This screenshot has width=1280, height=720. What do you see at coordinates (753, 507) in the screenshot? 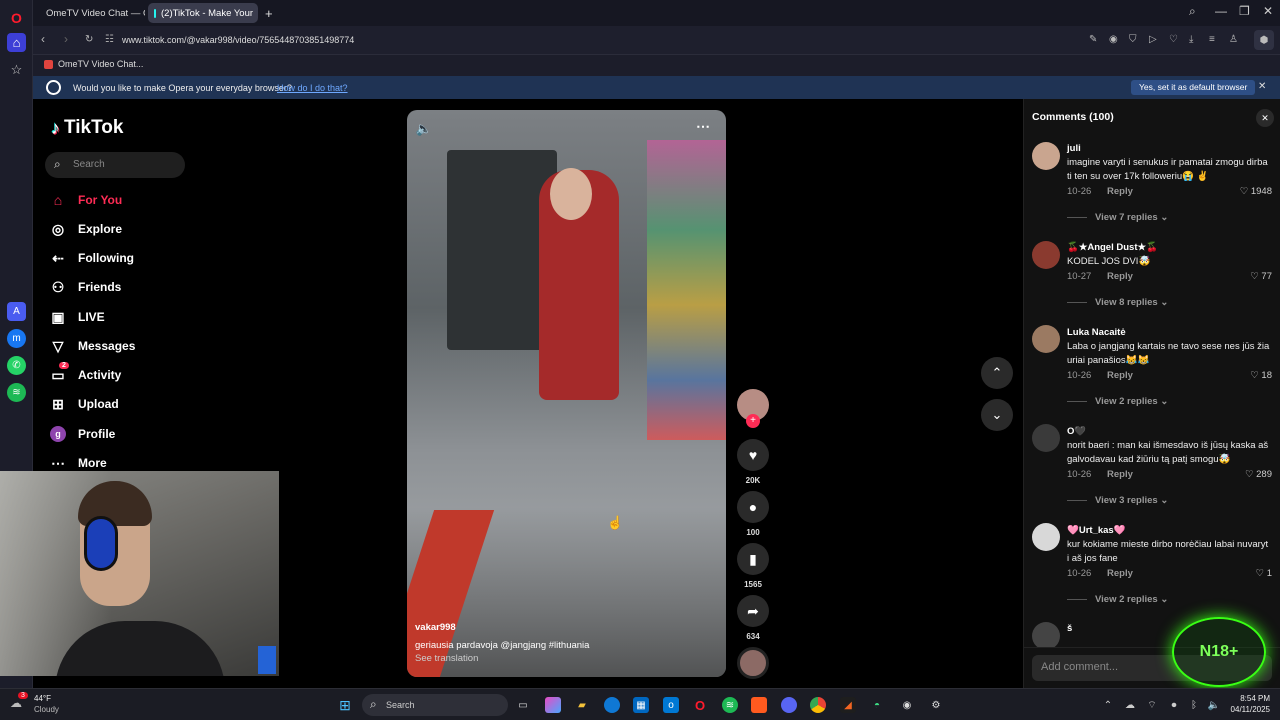
I see `comment-button: ●` at bounding box center [753, 507].